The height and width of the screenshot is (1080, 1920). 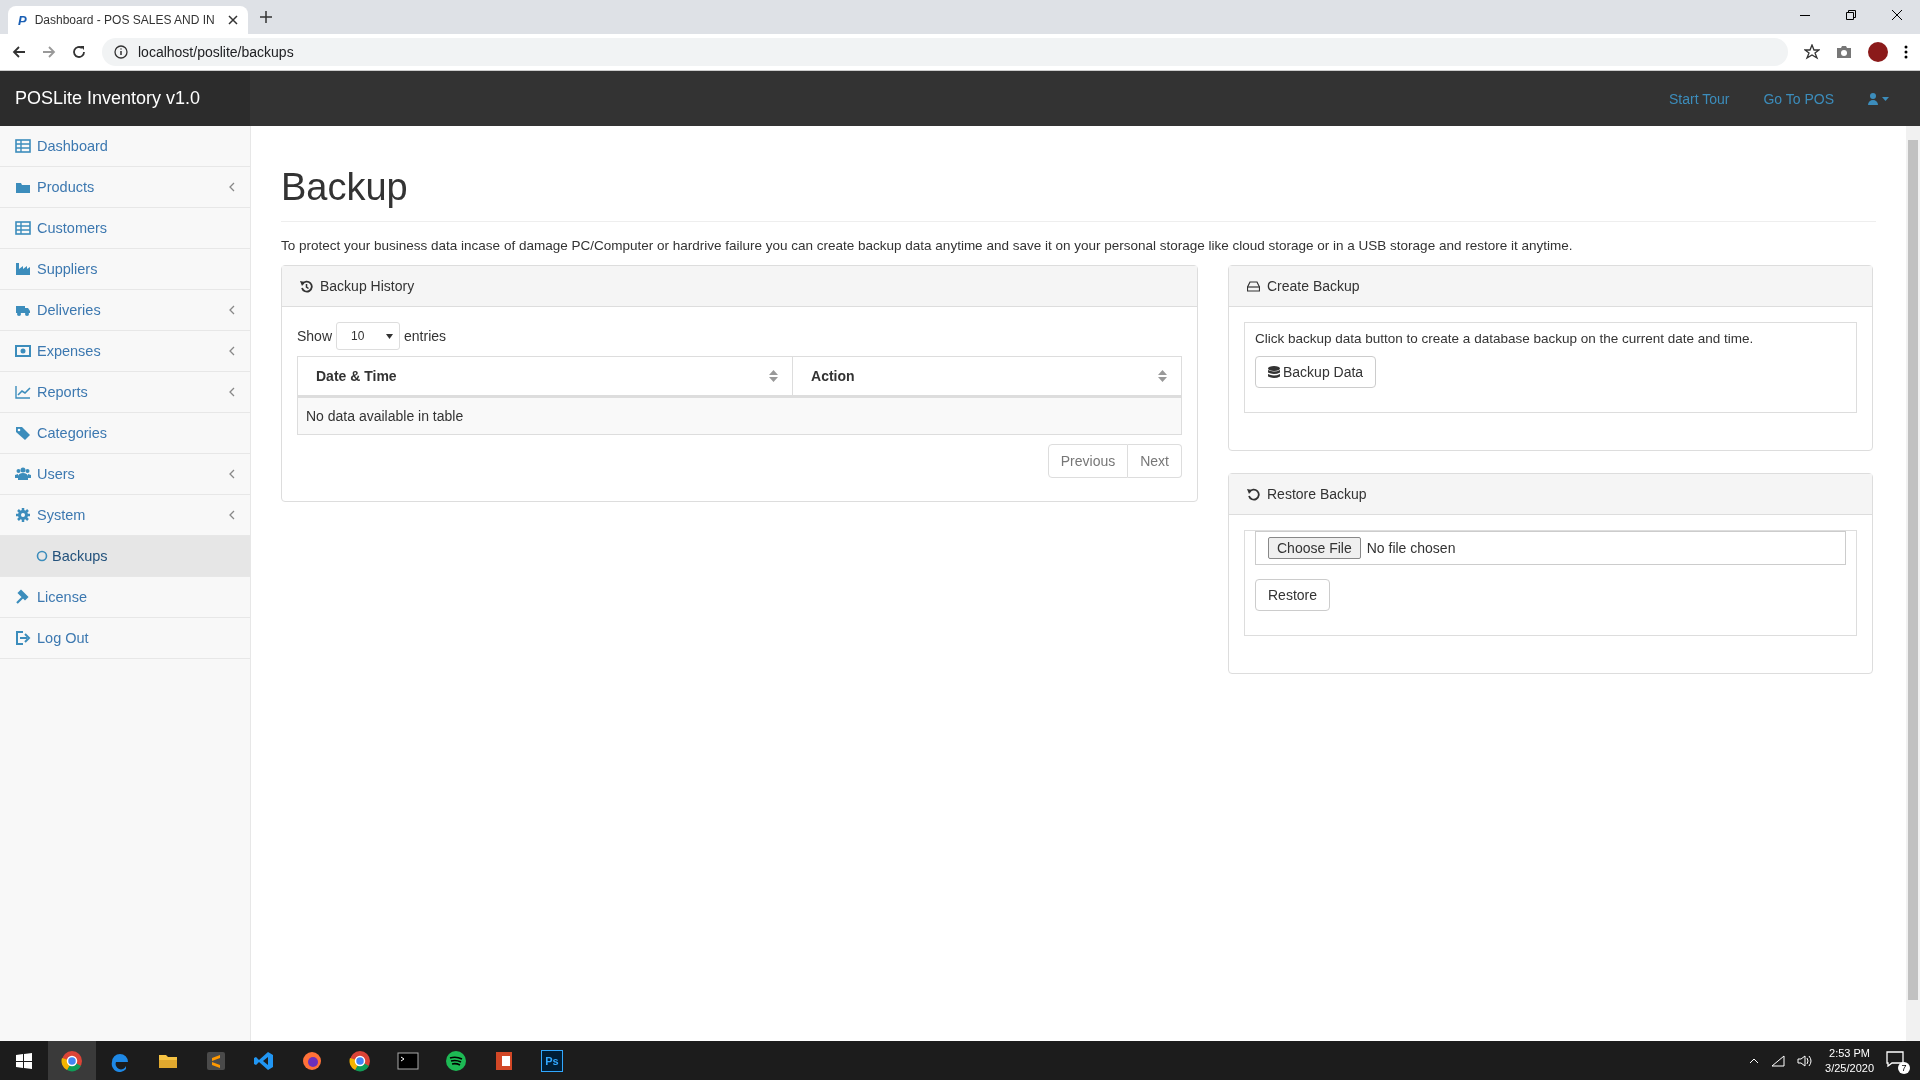 I want to click on address-bar: localhost/poslite/backups, so click(x=945, y=52).